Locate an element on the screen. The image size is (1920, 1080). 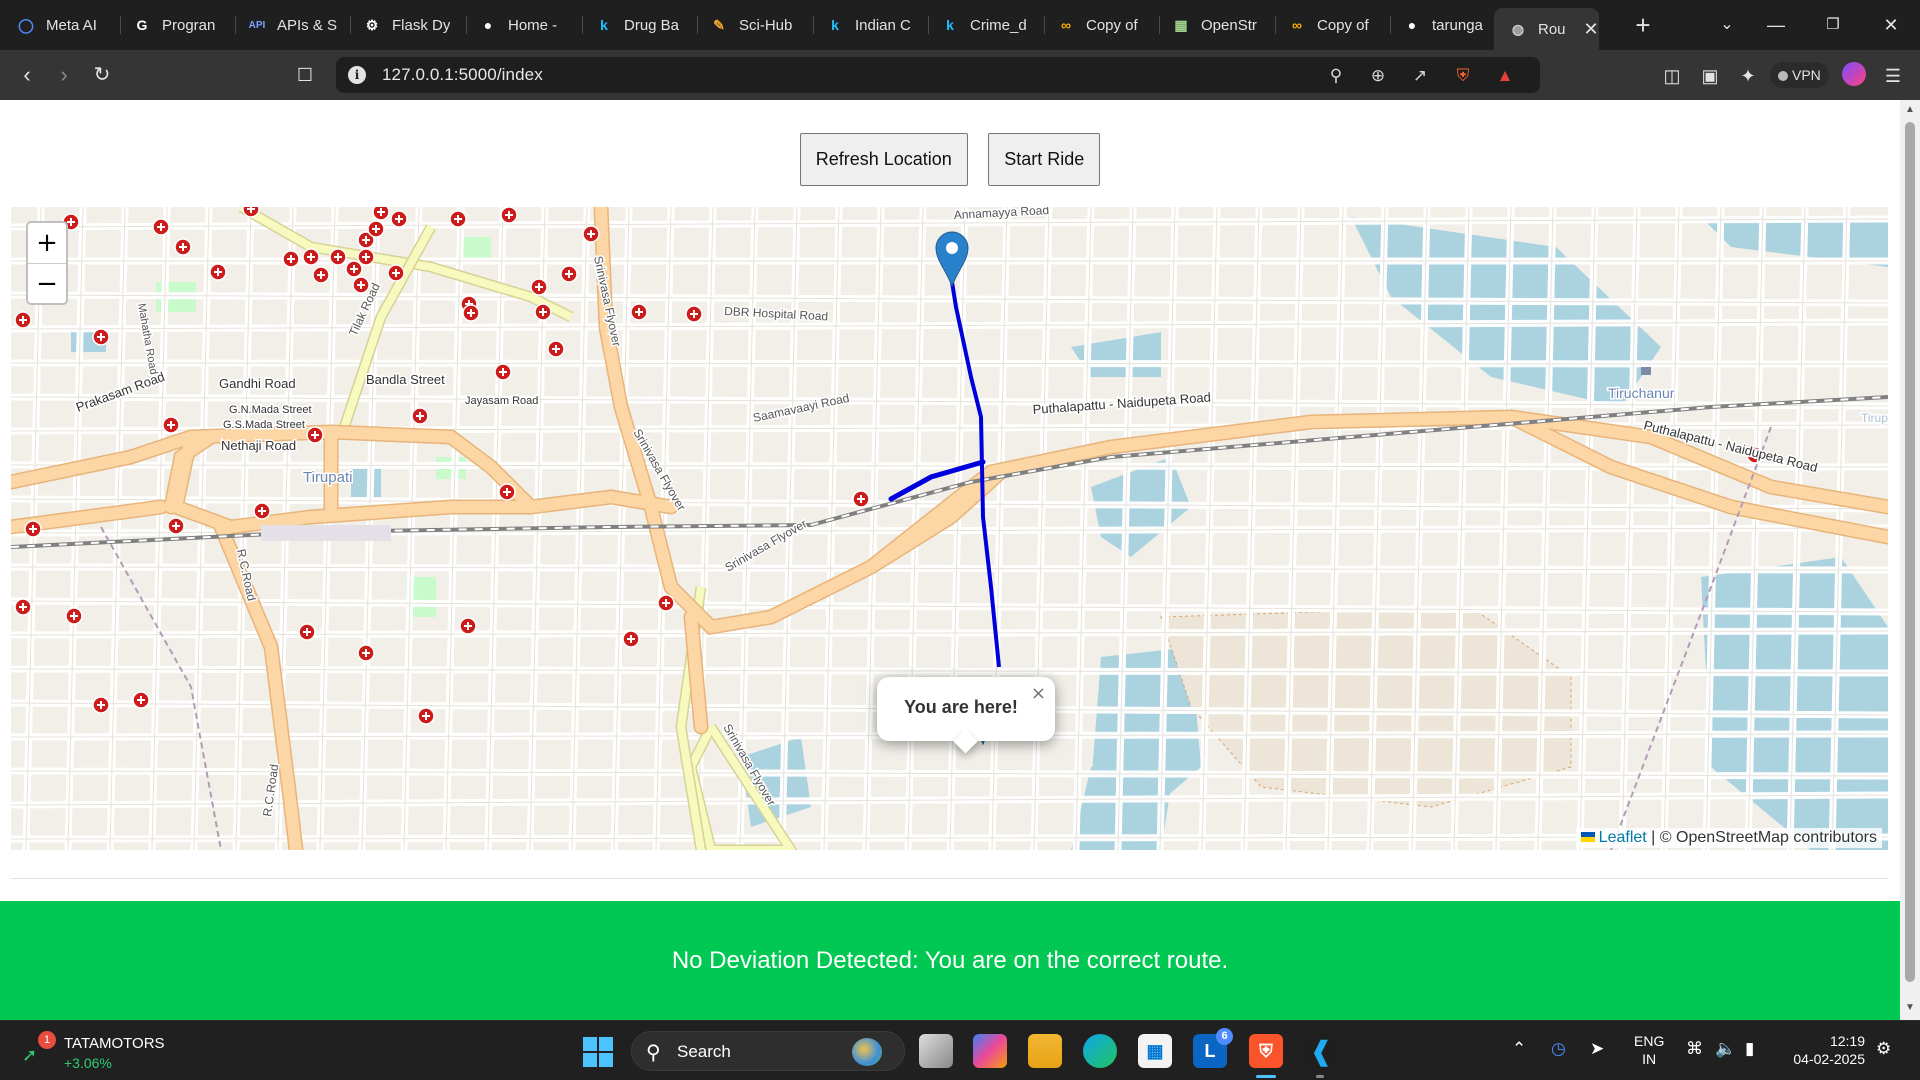
copilot-icon is located at coordinates (990, 1051).